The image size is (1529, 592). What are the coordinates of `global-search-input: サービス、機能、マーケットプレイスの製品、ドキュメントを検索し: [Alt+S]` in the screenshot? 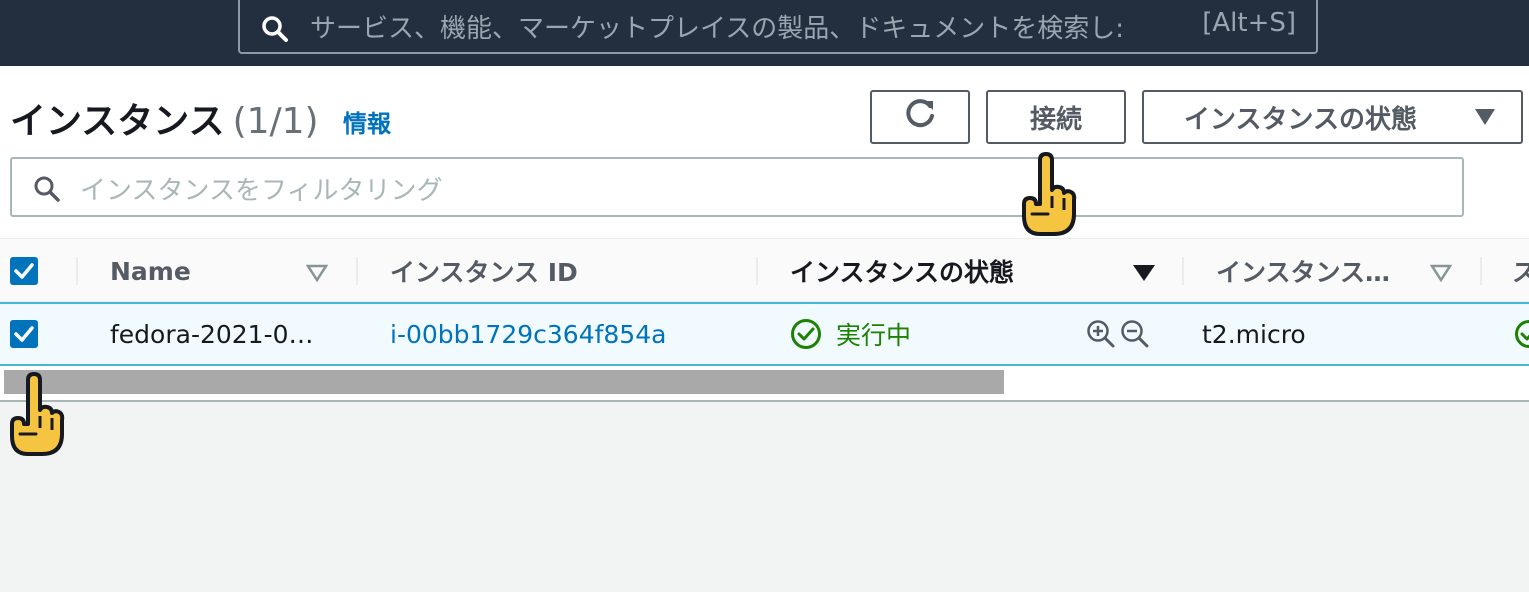 It's located at (778, 27).